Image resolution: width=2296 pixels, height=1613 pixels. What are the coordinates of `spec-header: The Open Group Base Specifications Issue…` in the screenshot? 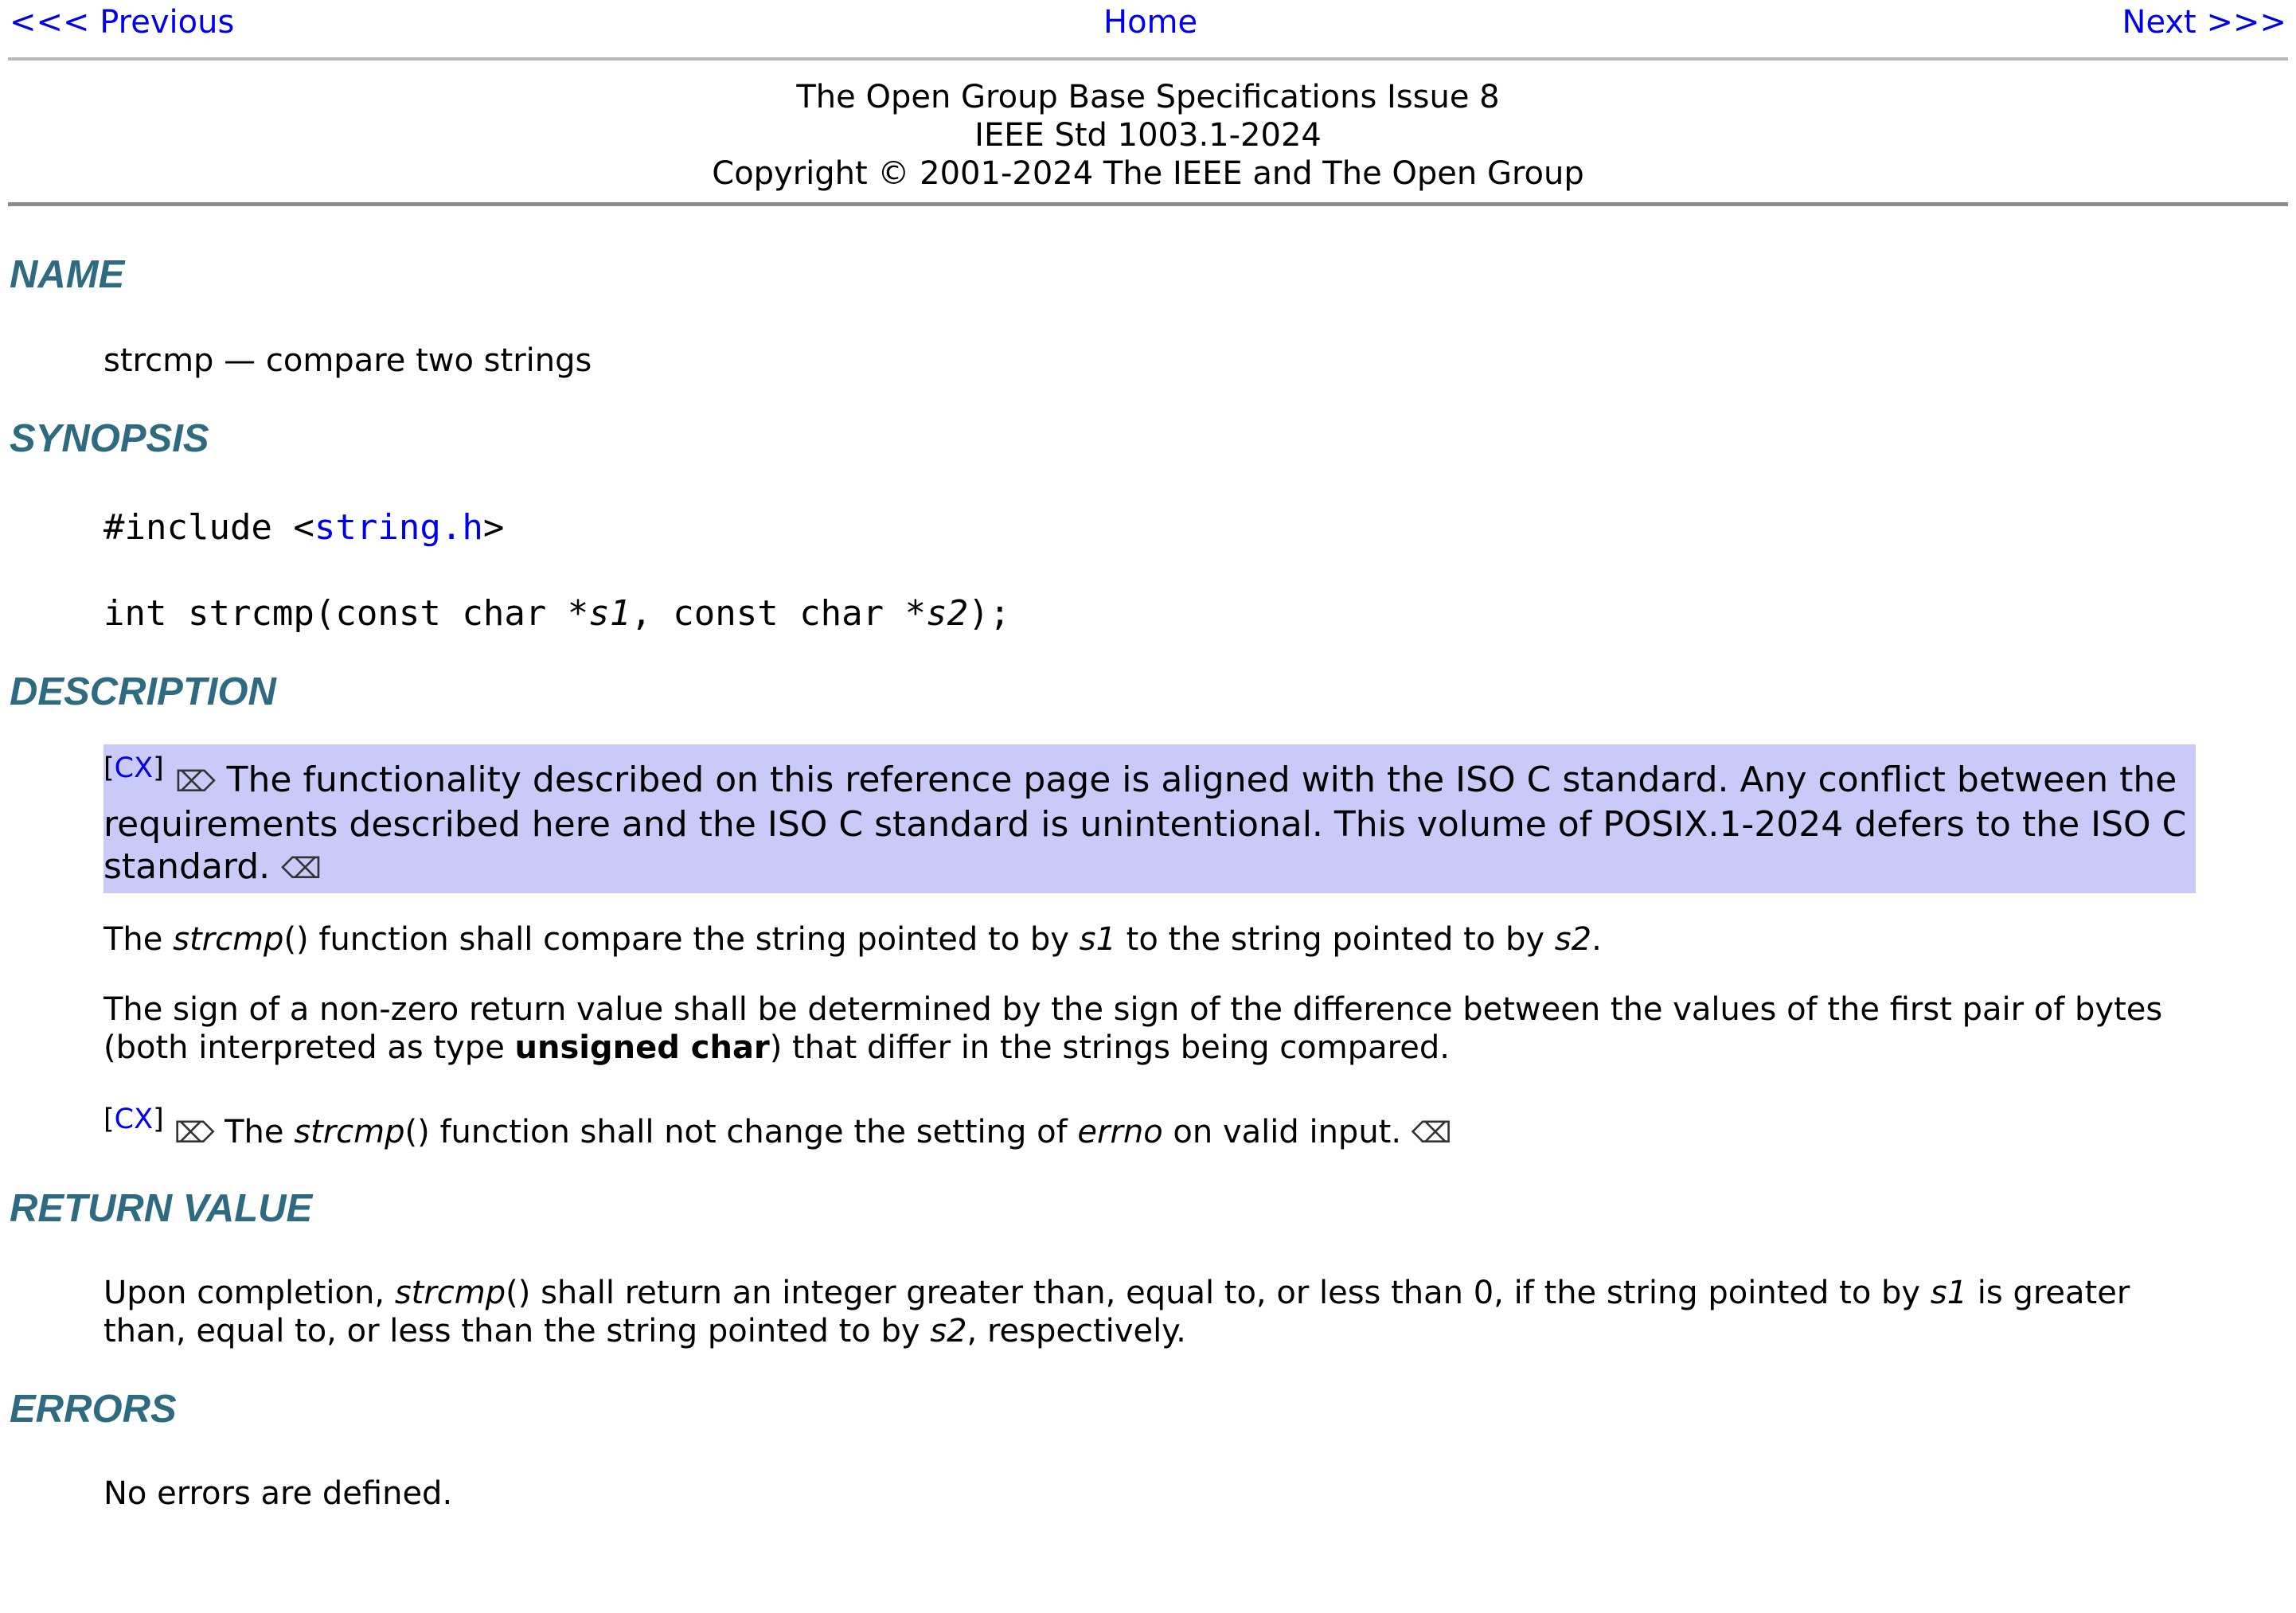 It's located at (1148, 127).